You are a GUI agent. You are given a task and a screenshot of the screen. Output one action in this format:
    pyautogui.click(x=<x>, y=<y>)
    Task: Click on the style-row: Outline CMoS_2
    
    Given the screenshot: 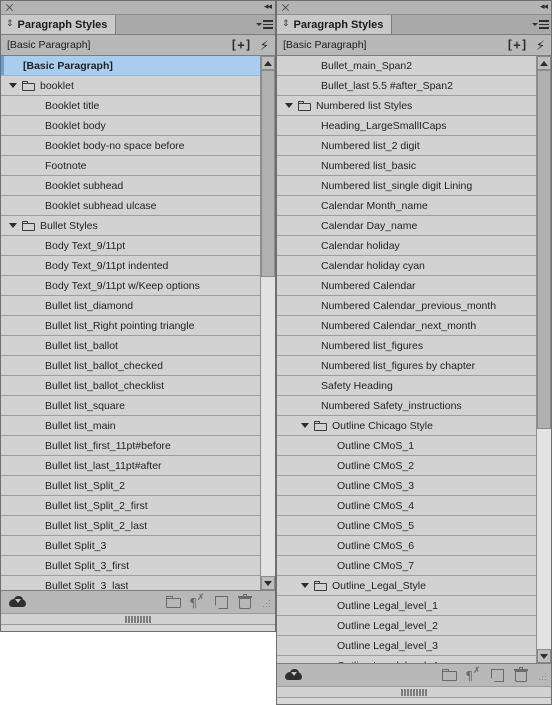 What is the action you would take?
    pyautogui.click(x=406, y=466)
    